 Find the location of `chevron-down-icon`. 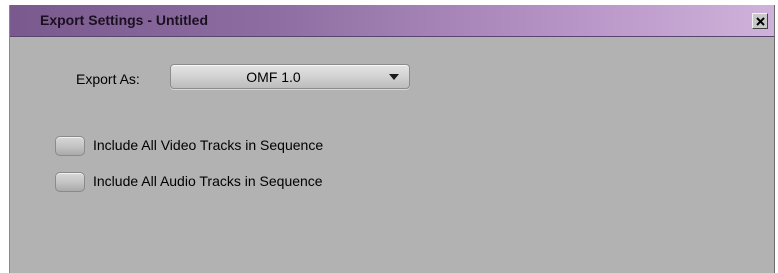

chevron-down-icon is located at coordinates (394, 77).